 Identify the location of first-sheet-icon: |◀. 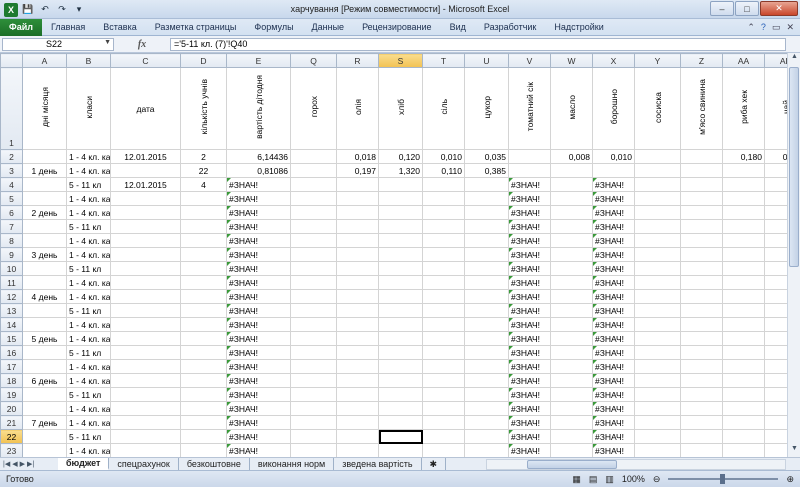
(6, 464).